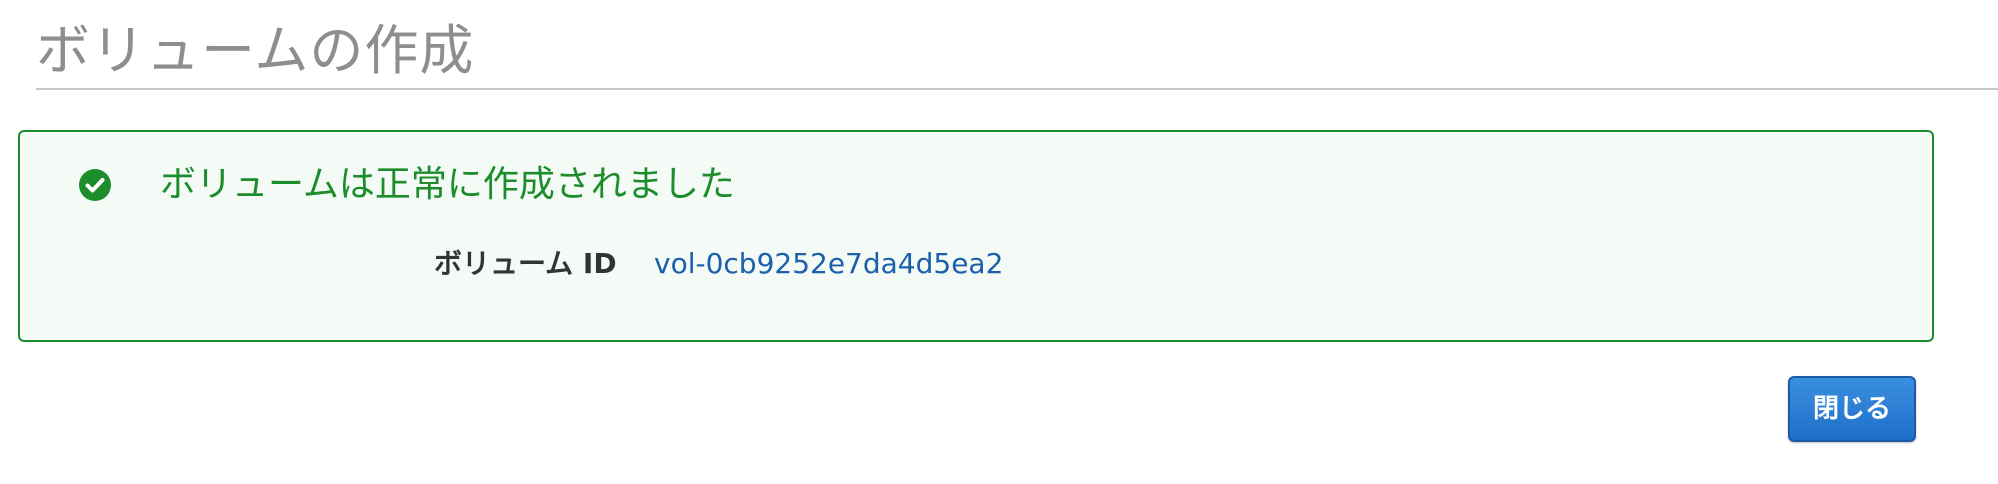  What do you see at coordinates (1017, 89) in the screenshot?
I see `title-divider` at bounding box center [1017, 89].